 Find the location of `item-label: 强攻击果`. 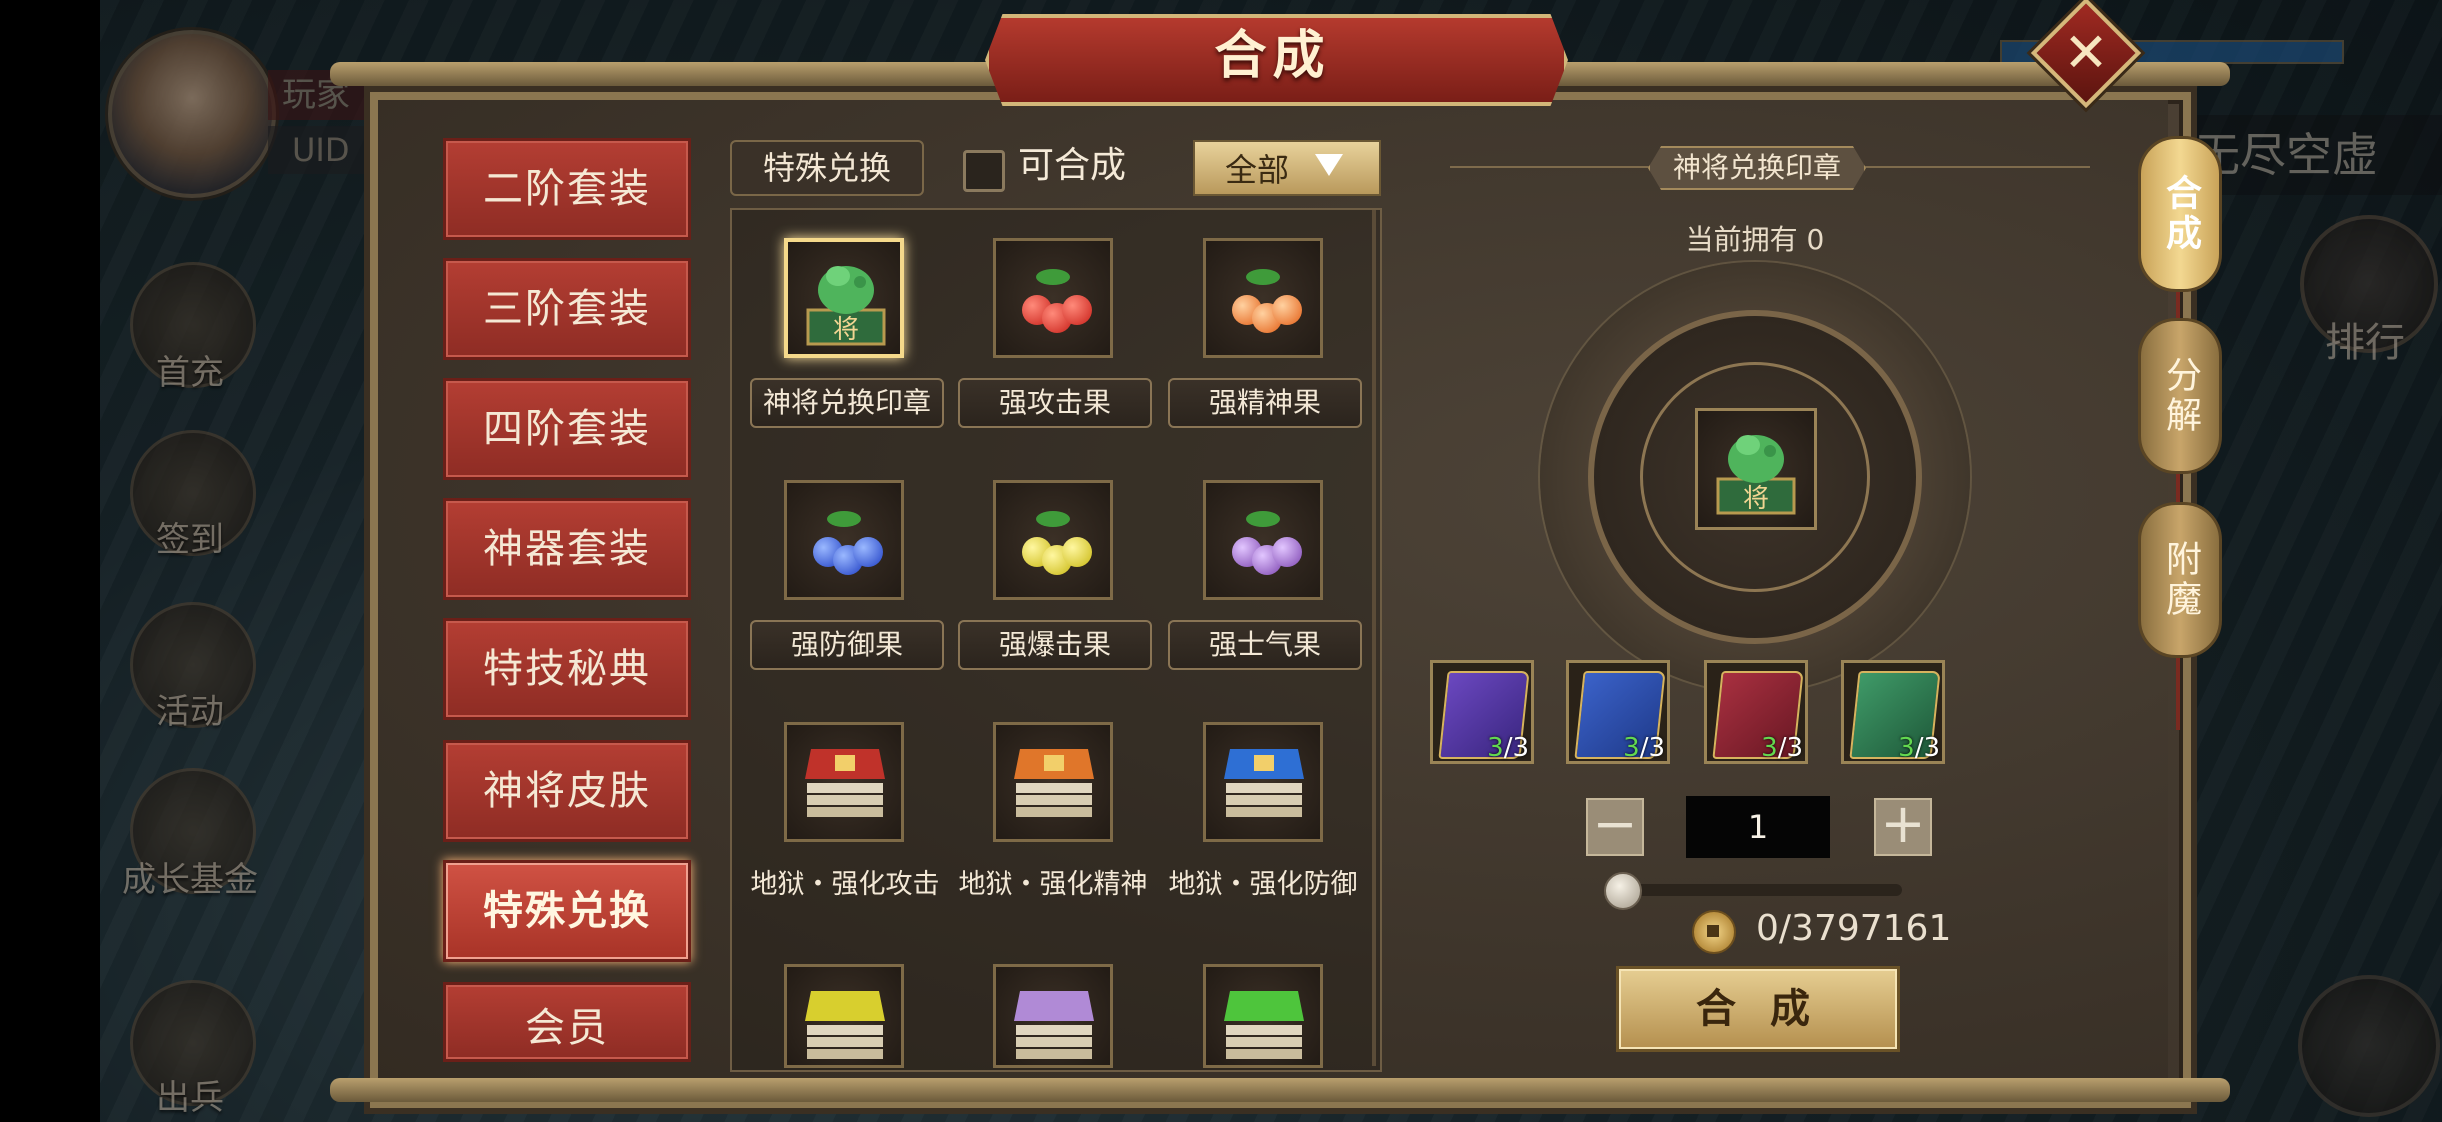

item-label: 强攻击果 is located at coordinates (1055, 403).